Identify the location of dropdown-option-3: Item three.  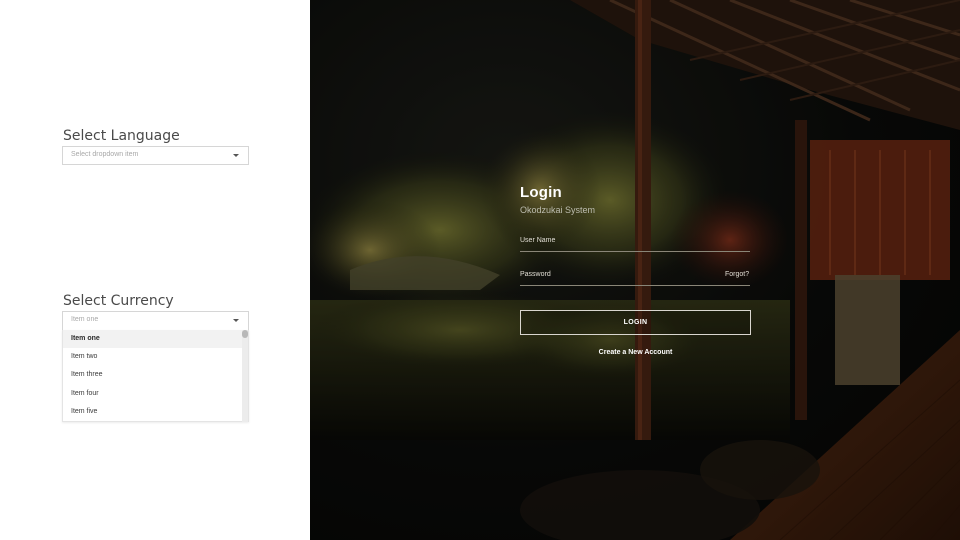
(153, 375).